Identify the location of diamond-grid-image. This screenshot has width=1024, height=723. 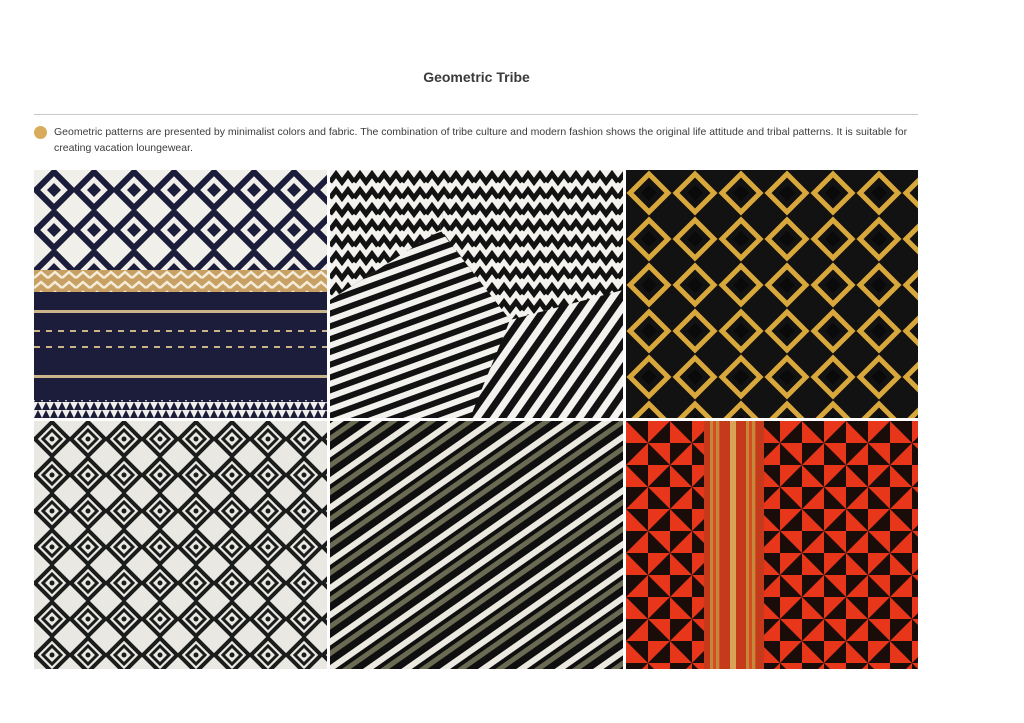
(180, 545).